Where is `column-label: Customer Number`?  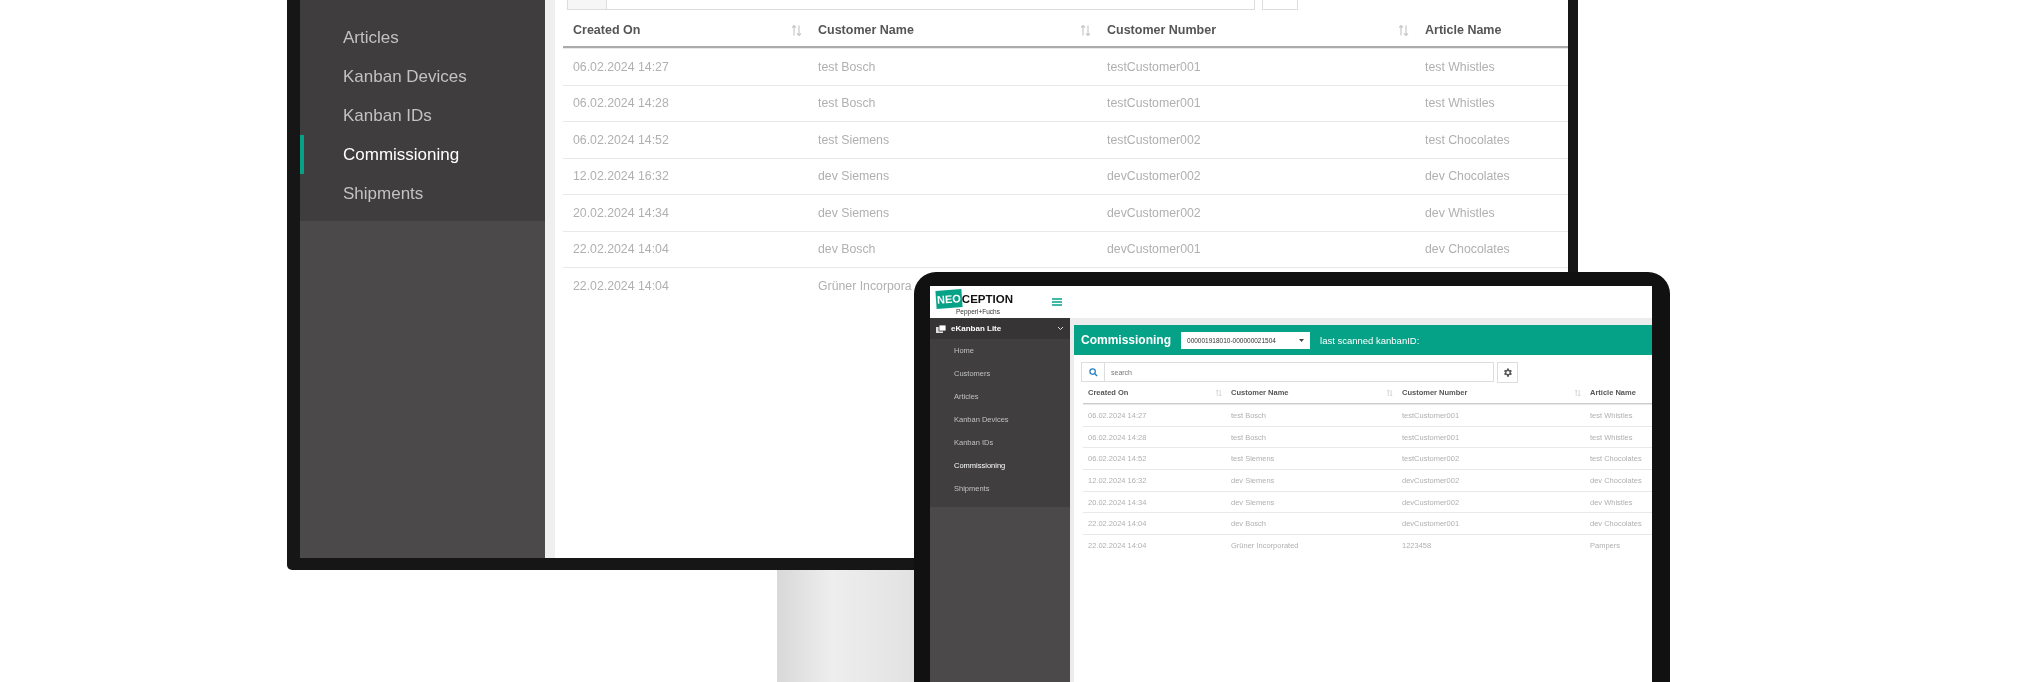
column-label: Customer Number is located at coordinates (1162, 30).